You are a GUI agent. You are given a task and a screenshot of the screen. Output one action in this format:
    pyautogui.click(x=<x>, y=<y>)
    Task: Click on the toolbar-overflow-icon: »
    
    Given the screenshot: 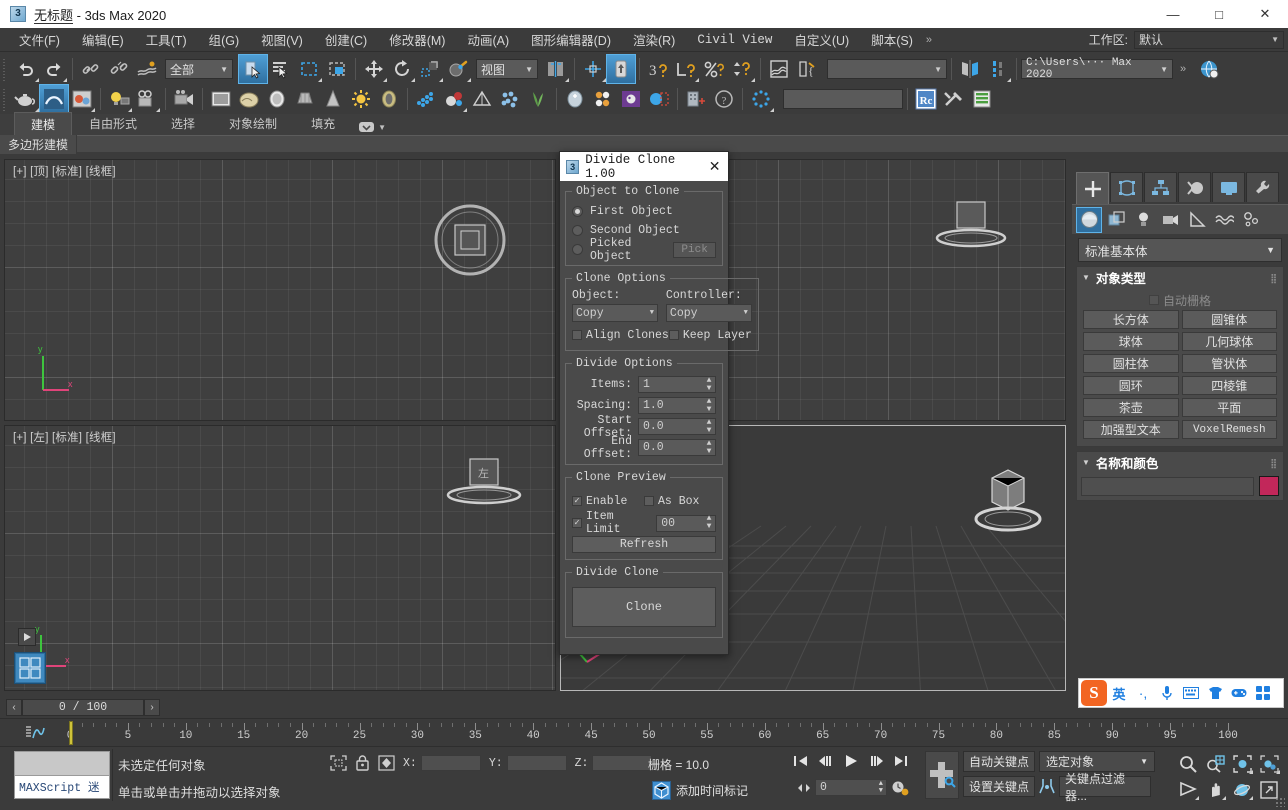 What is the action you would take?
    pyautogui.click(x=1183, y=69)
    